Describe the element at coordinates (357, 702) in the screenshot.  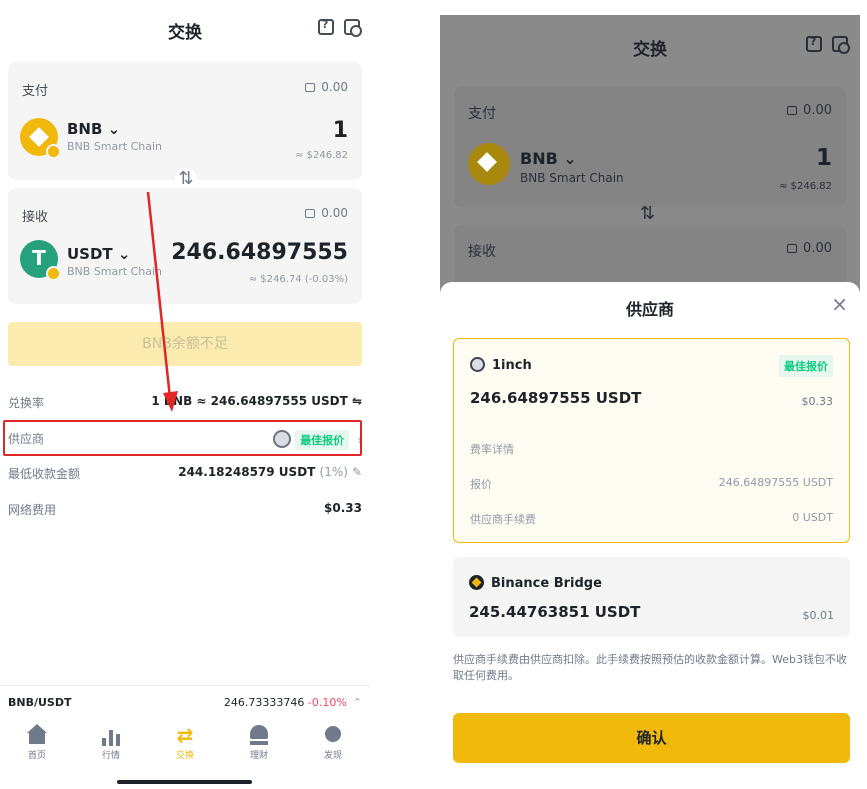
I see `chevron-up-icon: ⌃` at that location.